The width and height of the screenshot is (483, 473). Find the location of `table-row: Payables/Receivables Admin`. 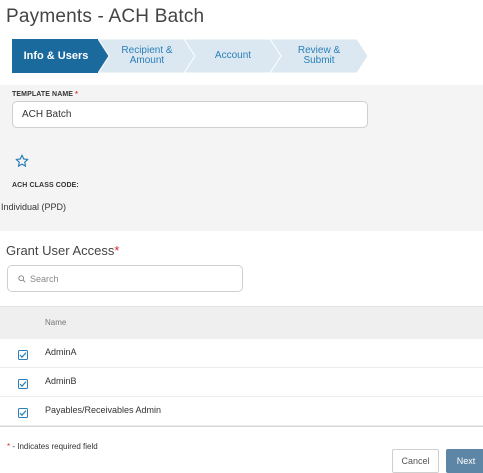

table-row: Payables/Receivables Admin is located at coordinates (241, 411).